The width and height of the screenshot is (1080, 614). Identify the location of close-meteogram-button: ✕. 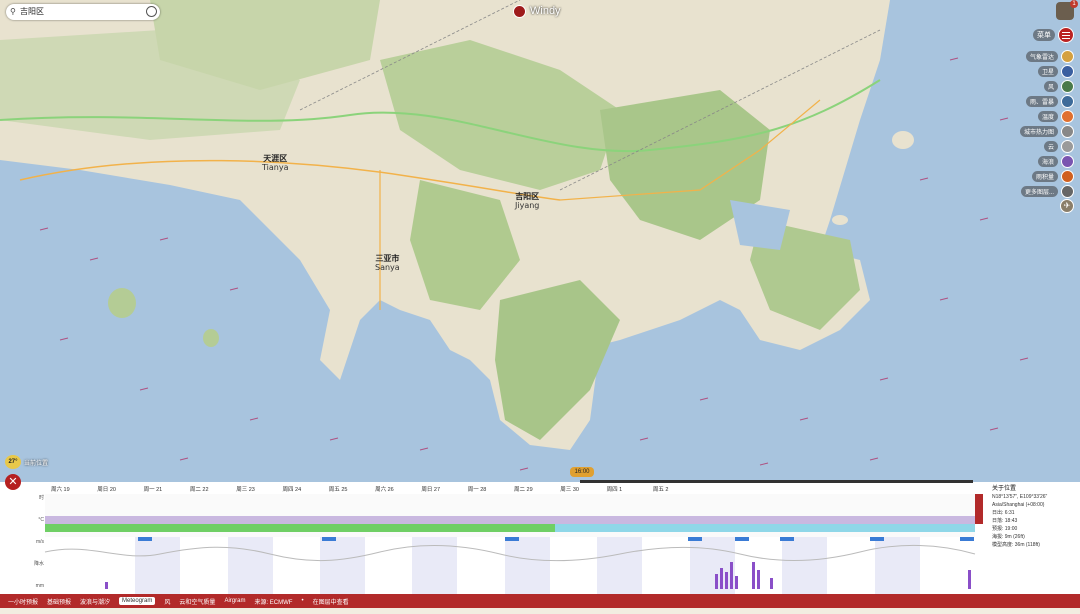
(13, 482).